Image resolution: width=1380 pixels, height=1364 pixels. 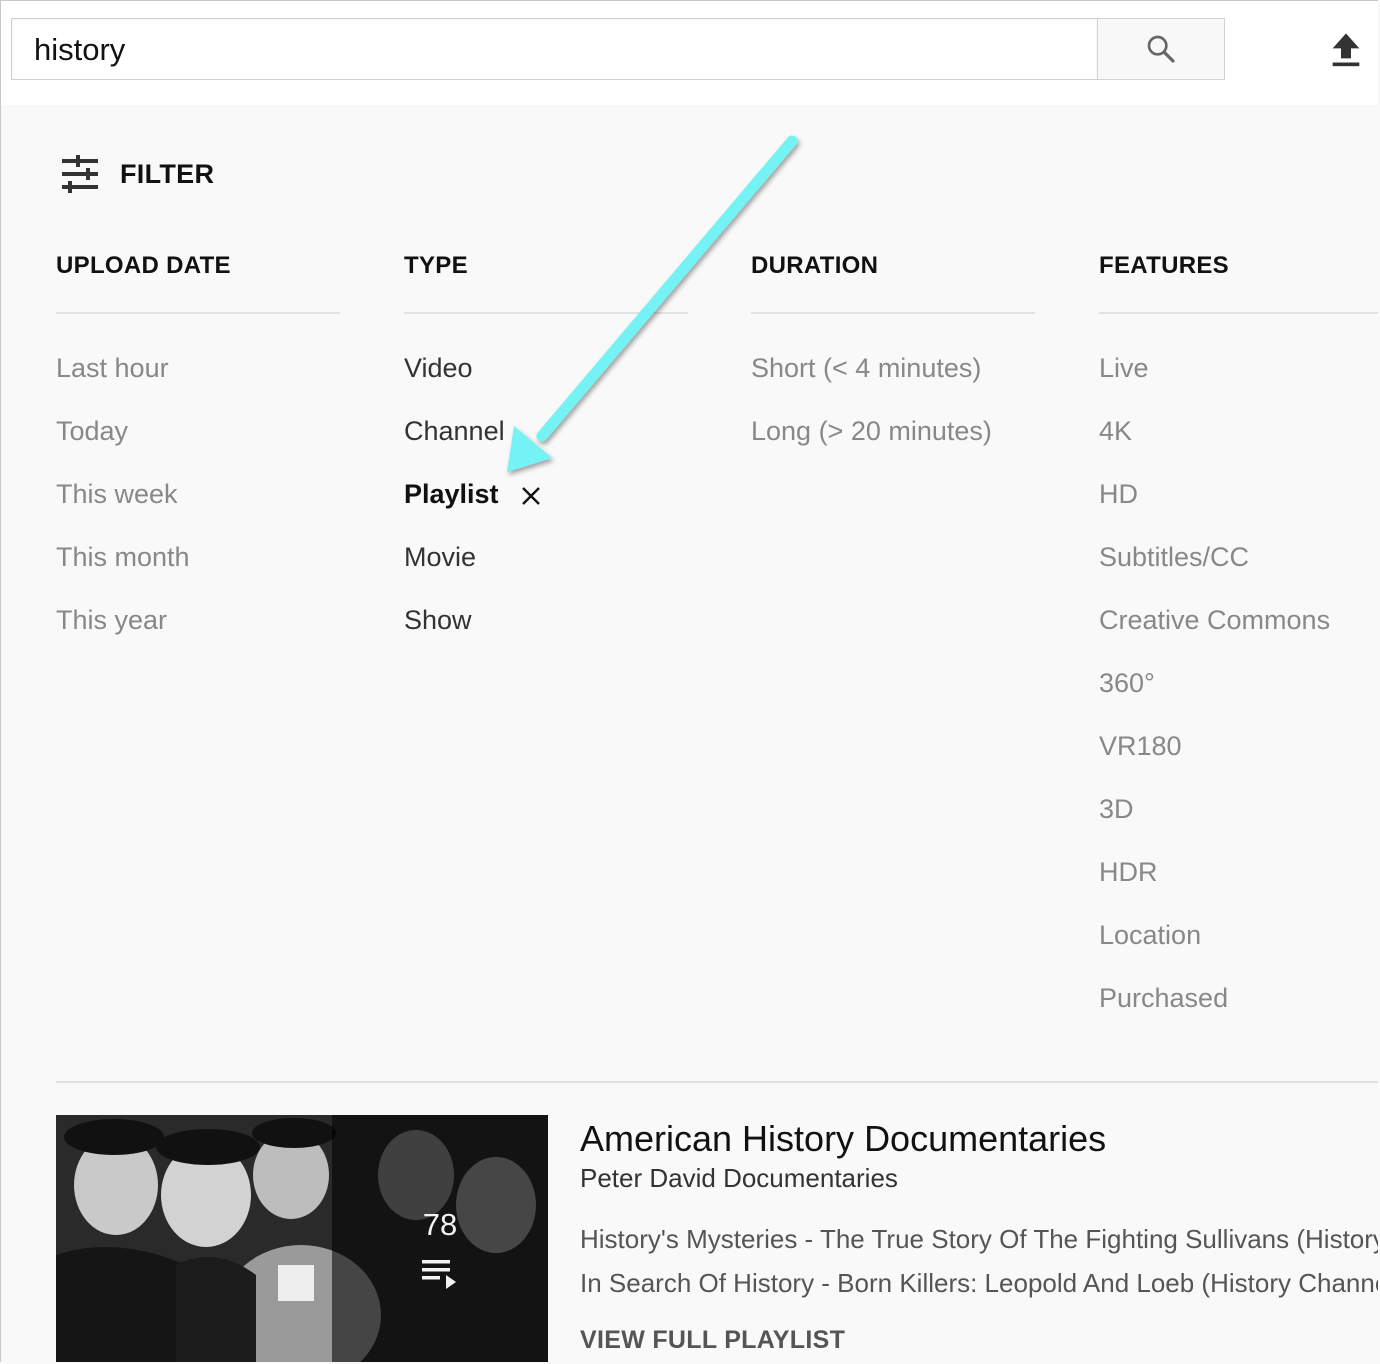 I want to click on filter-vr180: VR180, so click(x=1140, y=746).